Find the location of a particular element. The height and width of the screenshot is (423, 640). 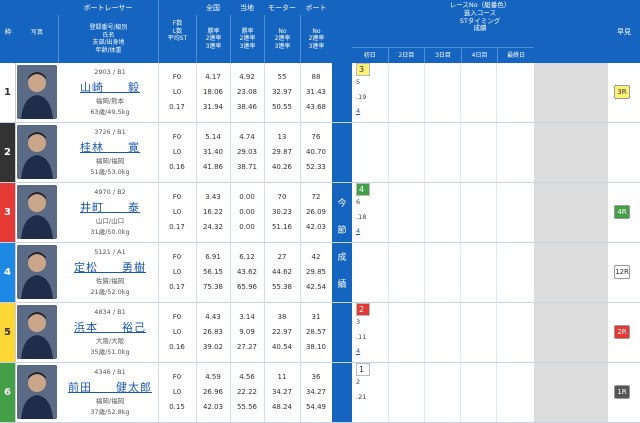

schedule-cell: 3 5 .19 4 is located at coordinates (444, 92).